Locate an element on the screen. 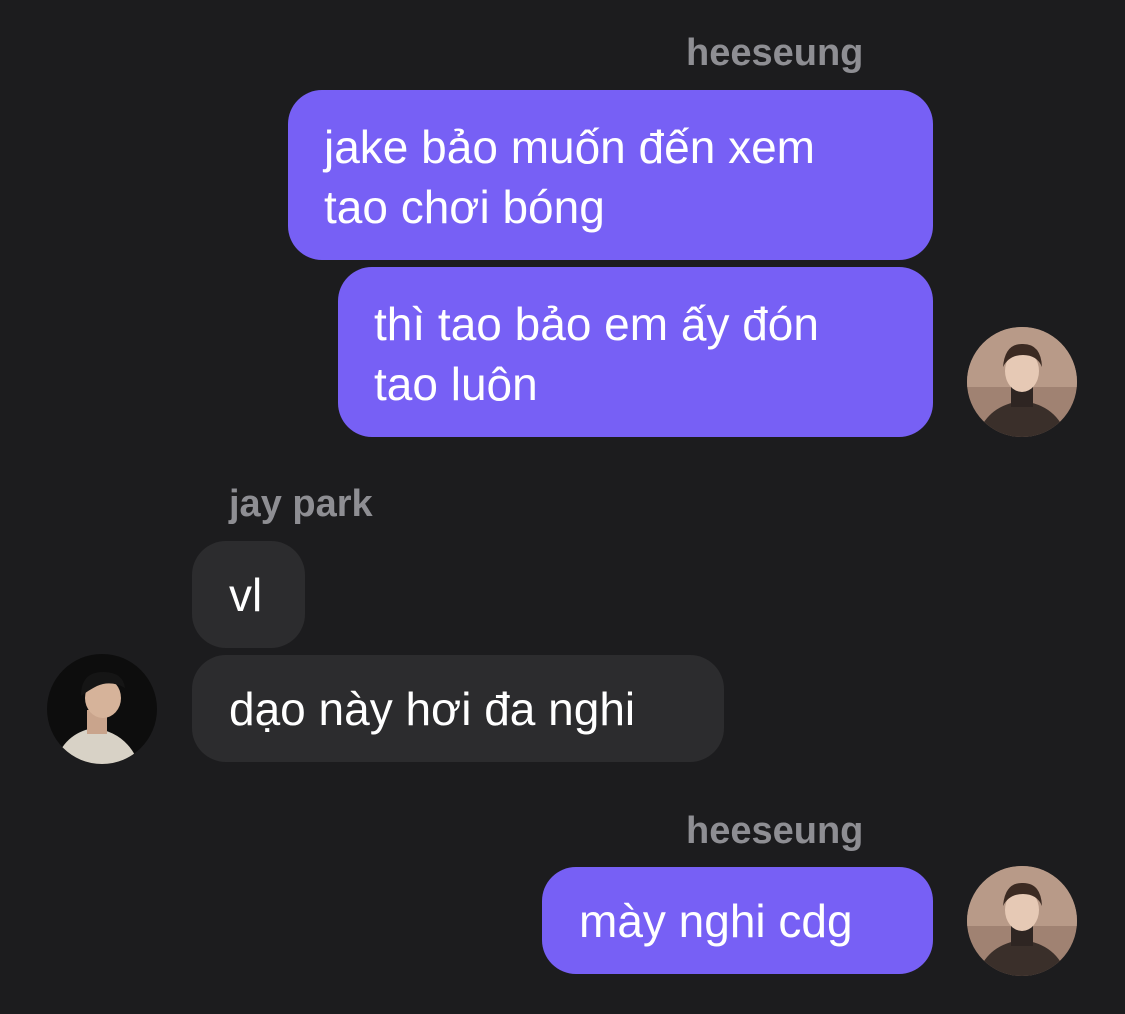 Image resolution: width=1125 pixels, height=1014 pixels. avatar-jay-park-image is located at coordinates (102, 709).